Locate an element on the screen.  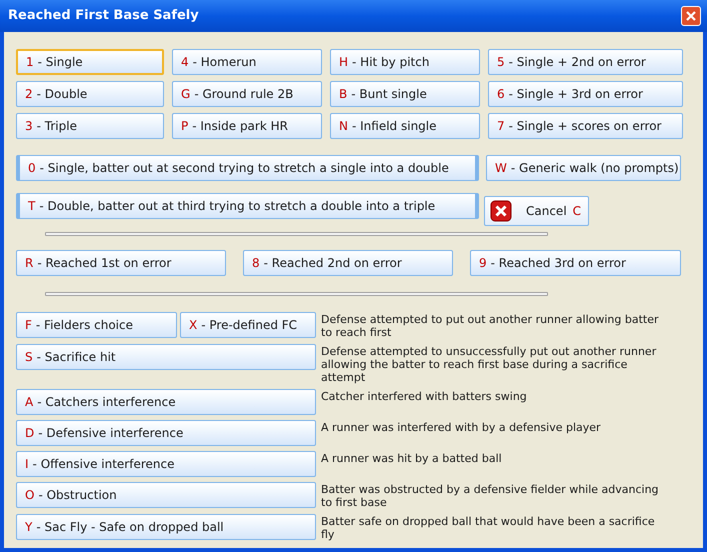
option-button: 3 - Triple is located at coordinates (90, 126).